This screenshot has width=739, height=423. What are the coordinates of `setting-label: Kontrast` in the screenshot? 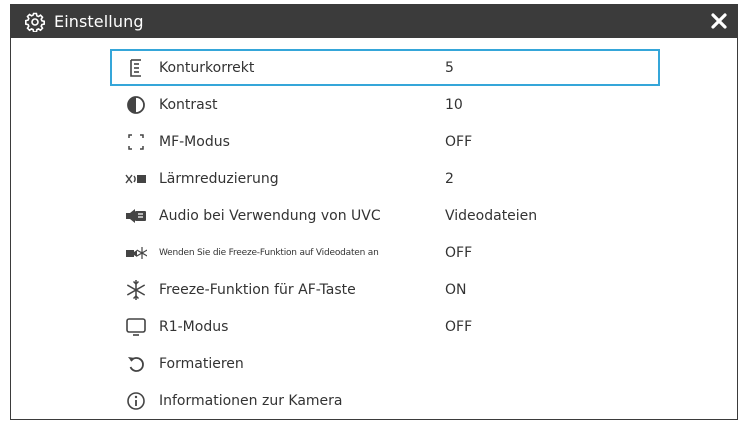 It's located at (188, 104).